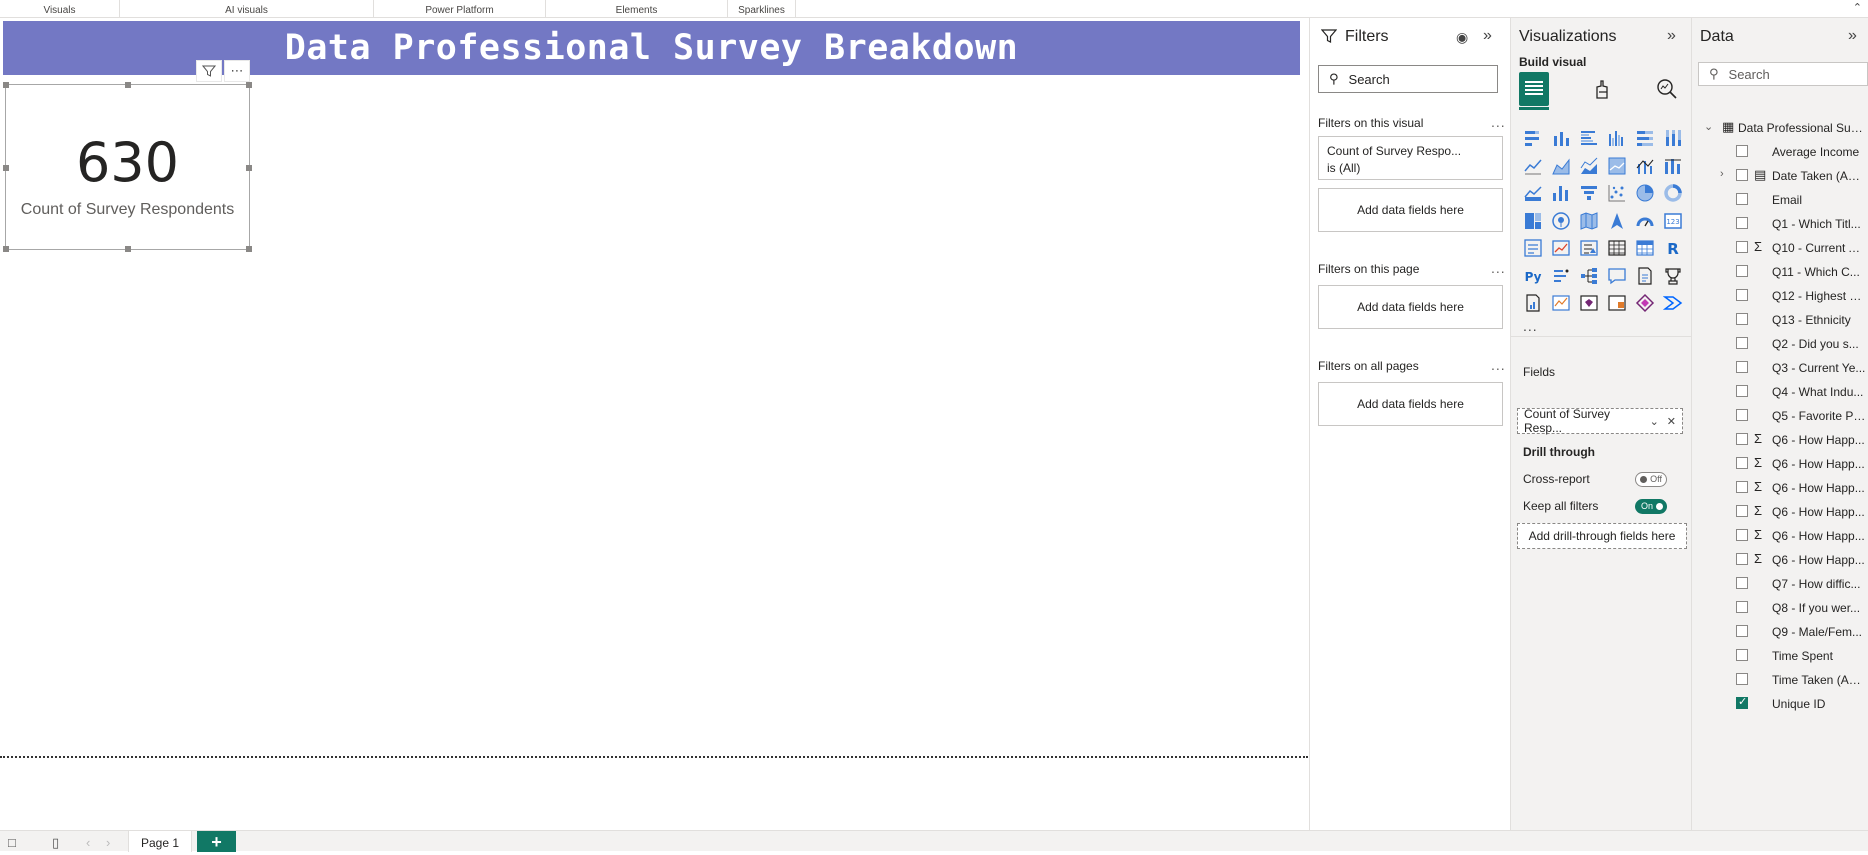  I want to click on next-page-icon: ›, so click(108, 842).